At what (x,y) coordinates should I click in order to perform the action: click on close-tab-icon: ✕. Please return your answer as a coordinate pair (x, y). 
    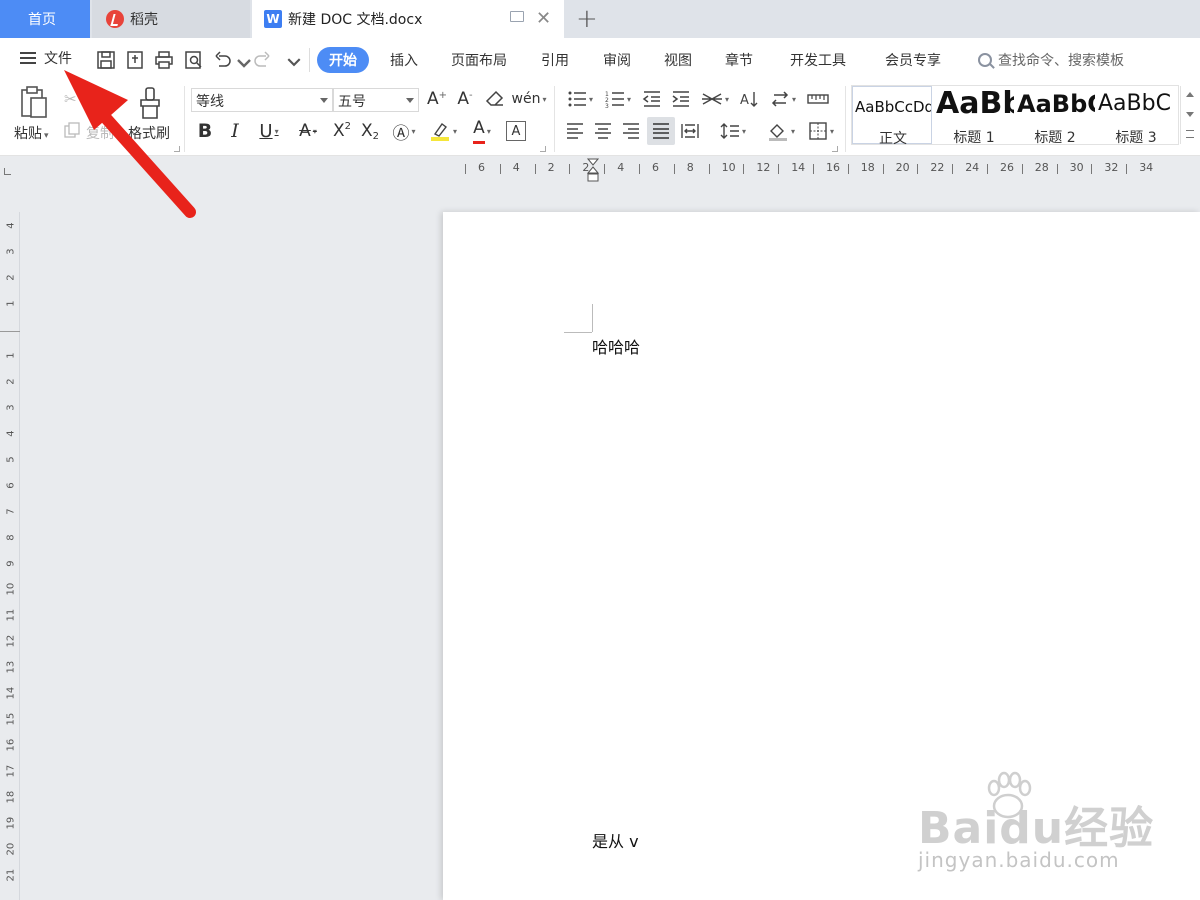
    Looking at the image, I should click on (543, 18).